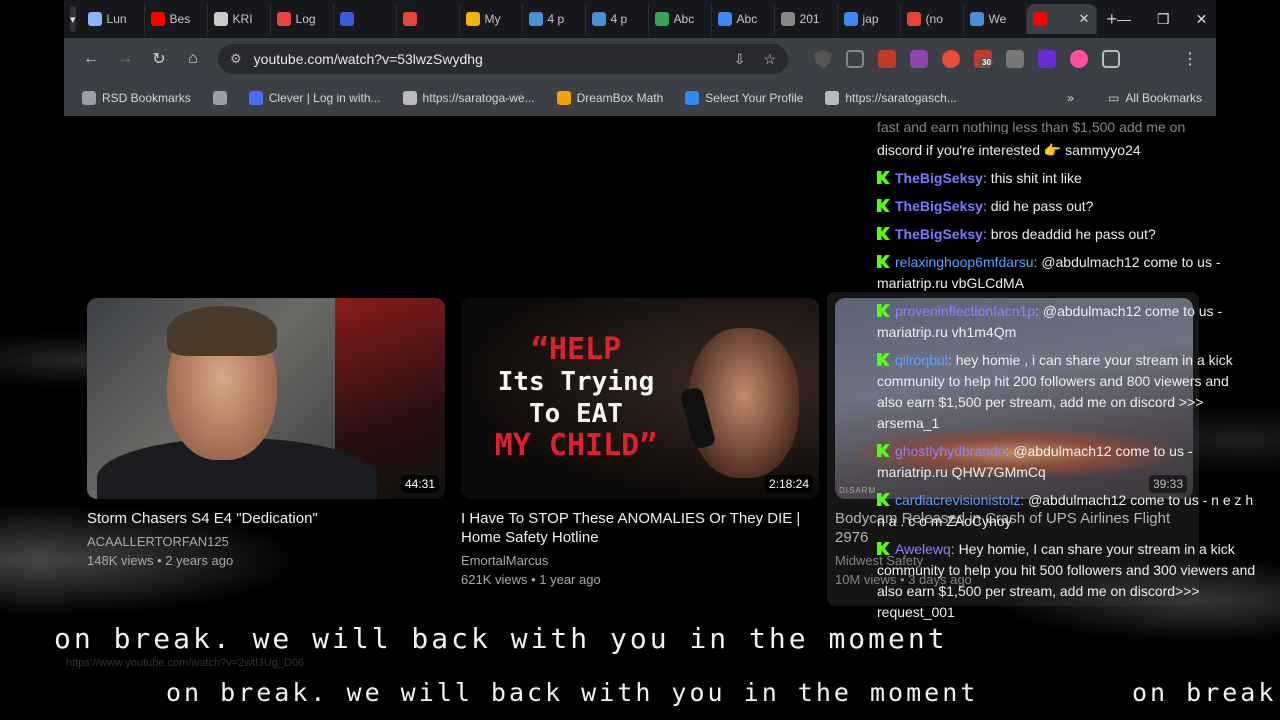 This screenshot has width=1280, height=720. Describe the element at coordinates (159, 59) in the screenshot. I see `reload-icon: ↻` at that location.